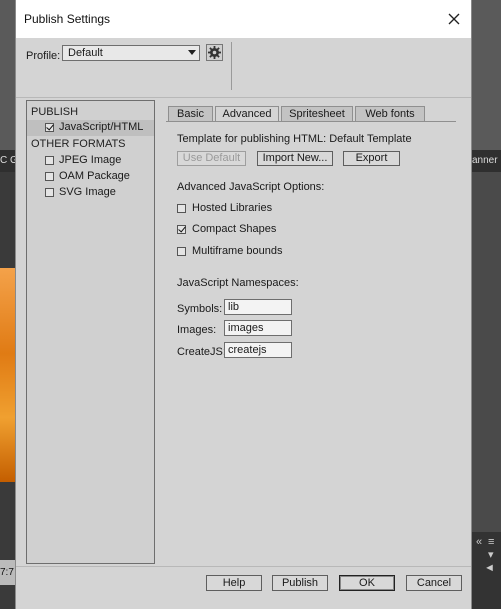 Image resolution: width=501 pixels, height=609 pixels. What do you see at coordinates (258, 307) in the screenshot?
I see `symbols-input: lib` at bounding box center [258, 307].